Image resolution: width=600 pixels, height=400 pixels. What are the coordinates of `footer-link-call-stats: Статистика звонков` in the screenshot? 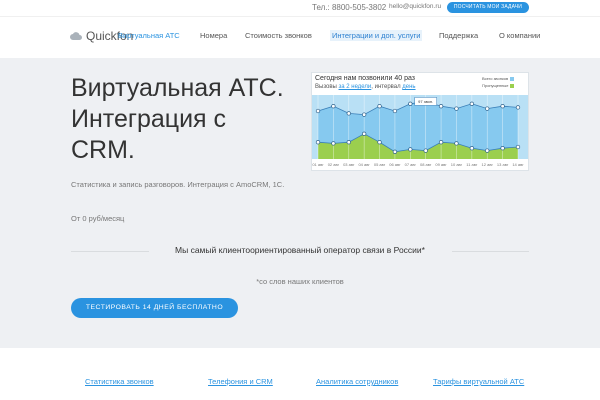 It's located at (119, 381).